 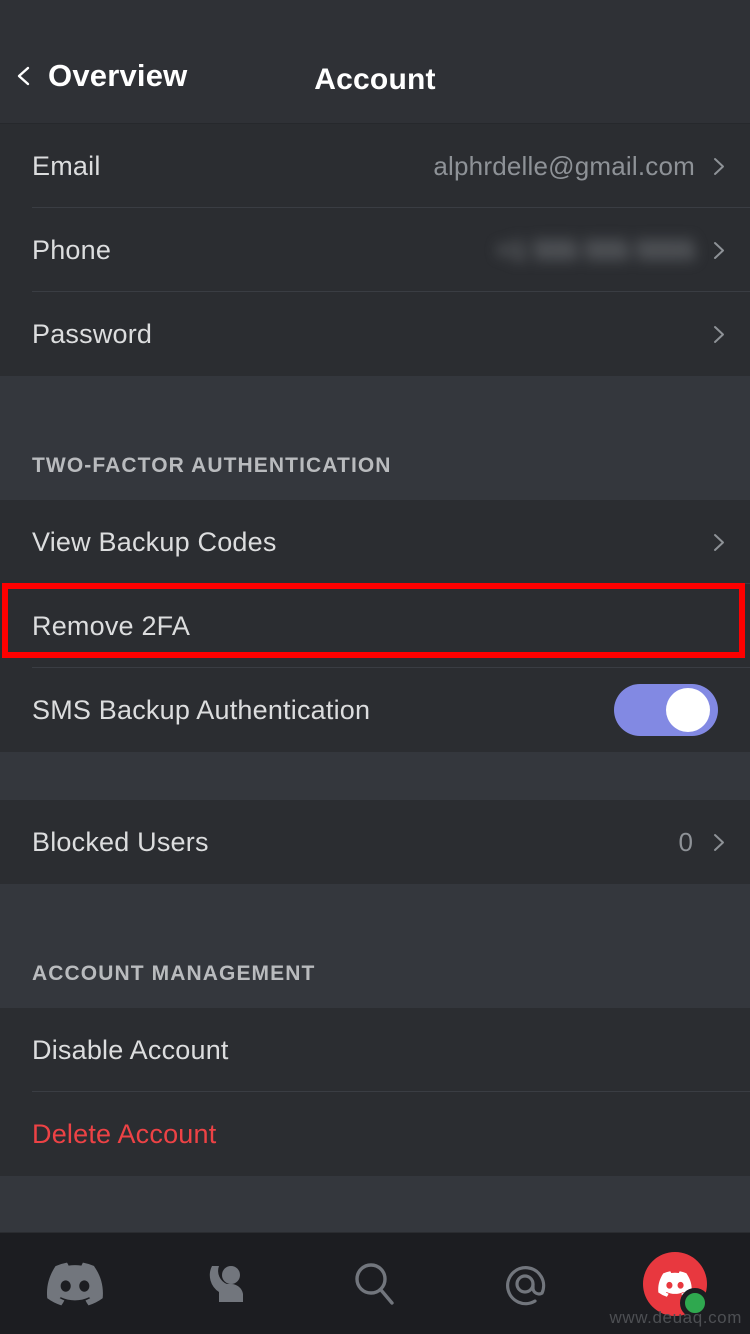 I want to click on sidebar-item-friends, so click(x=225, y=1283).